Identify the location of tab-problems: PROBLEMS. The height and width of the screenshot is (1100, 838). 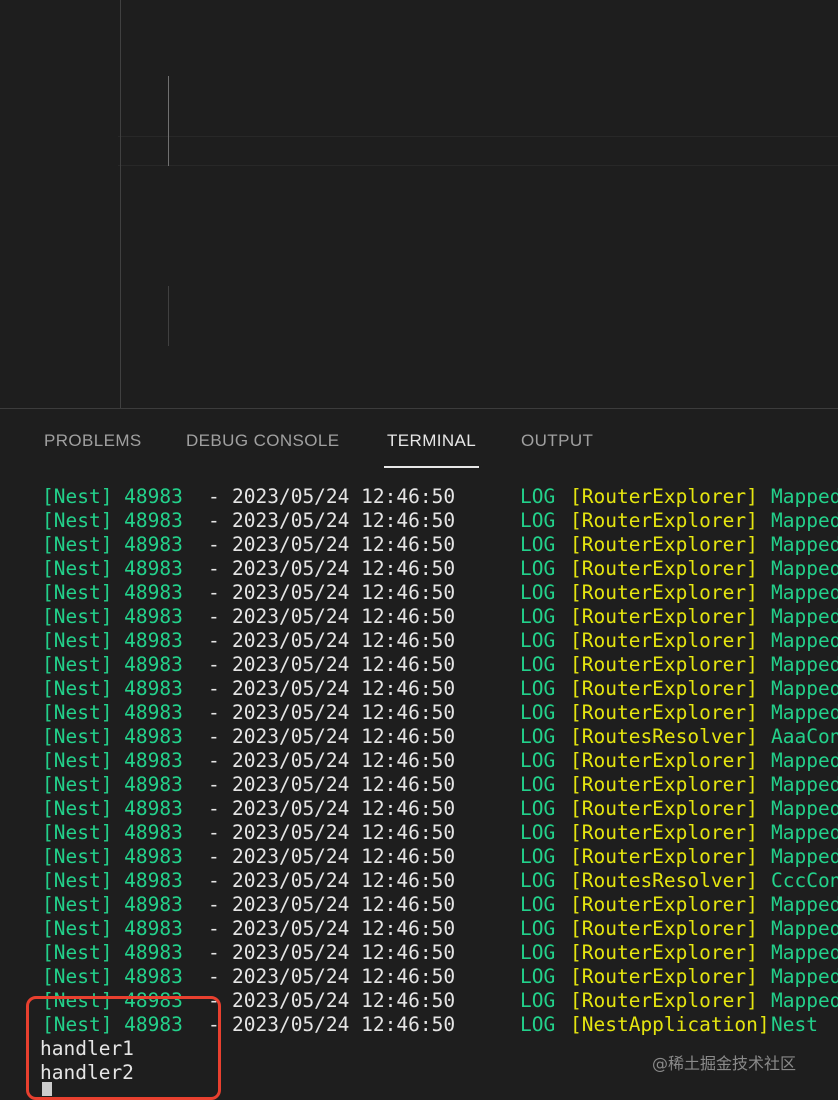
(93, 449).